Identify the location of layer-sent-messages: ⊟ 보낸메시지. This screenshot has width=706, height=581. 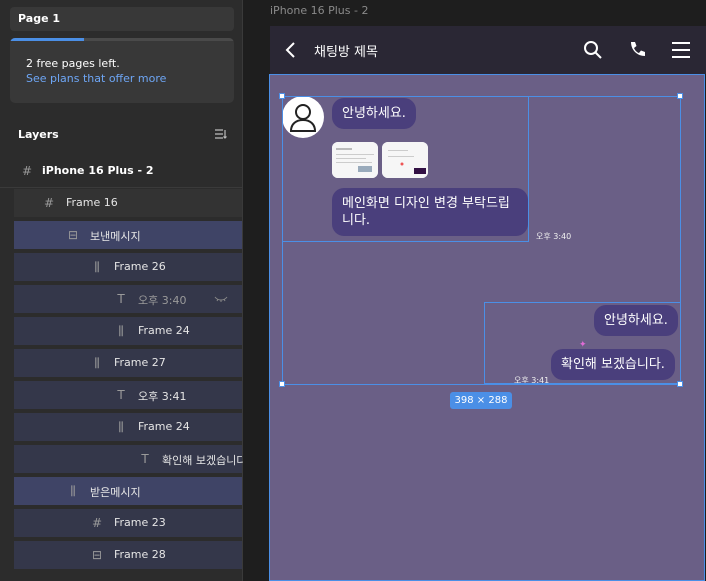
(128, 235).